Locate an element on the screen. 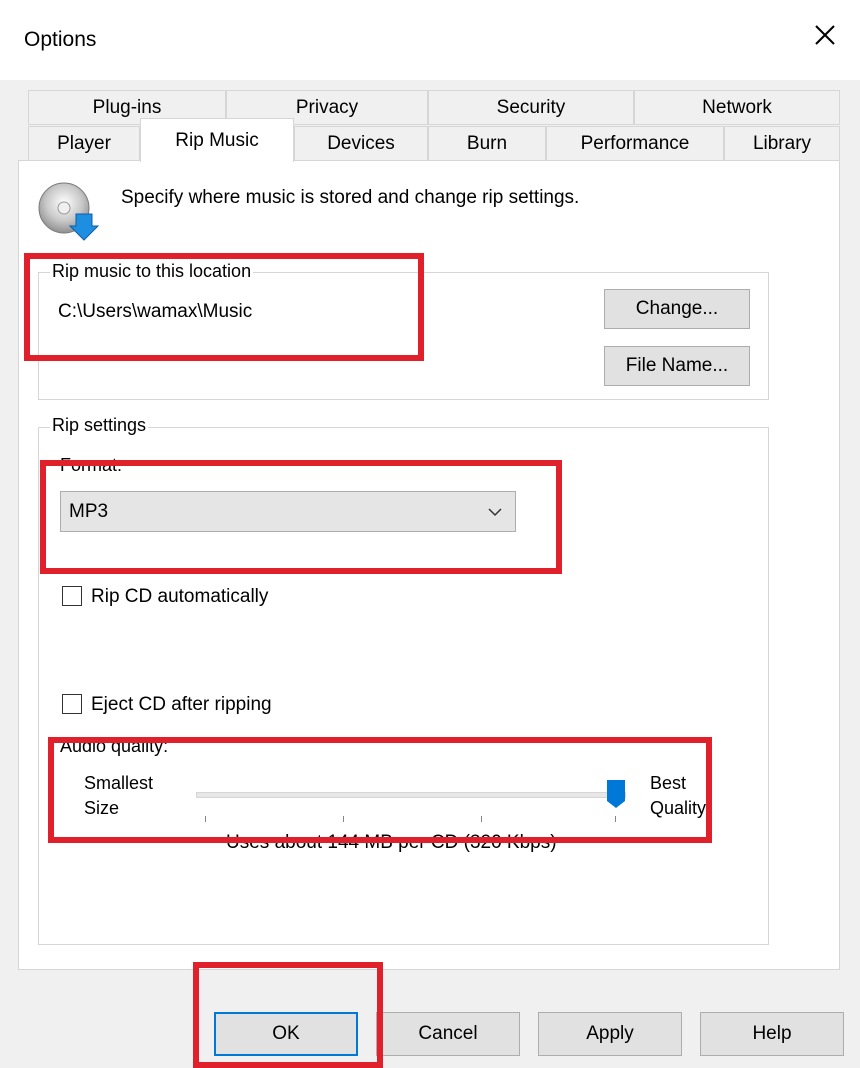 Image resolution: width=860 pixels, height=1068 pixels. tab-player: Player is located at coordinates (84, 143).